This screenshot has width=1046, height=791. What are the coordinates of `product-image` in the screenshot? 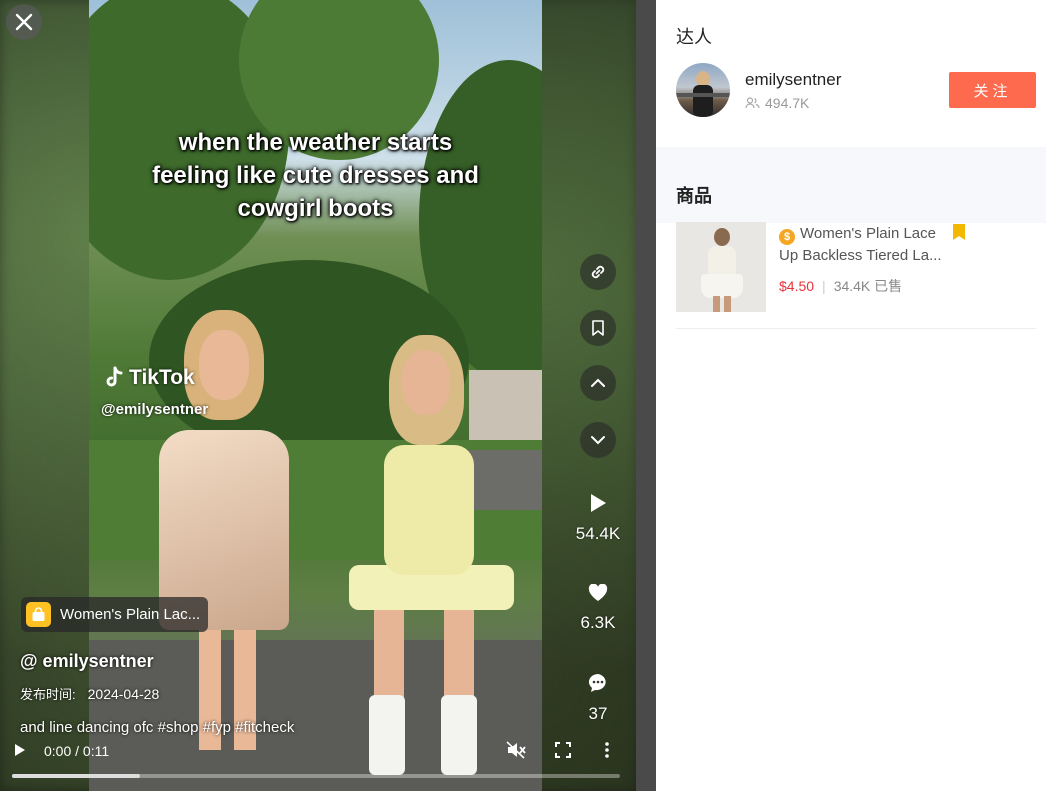 It's located at (721, 267).